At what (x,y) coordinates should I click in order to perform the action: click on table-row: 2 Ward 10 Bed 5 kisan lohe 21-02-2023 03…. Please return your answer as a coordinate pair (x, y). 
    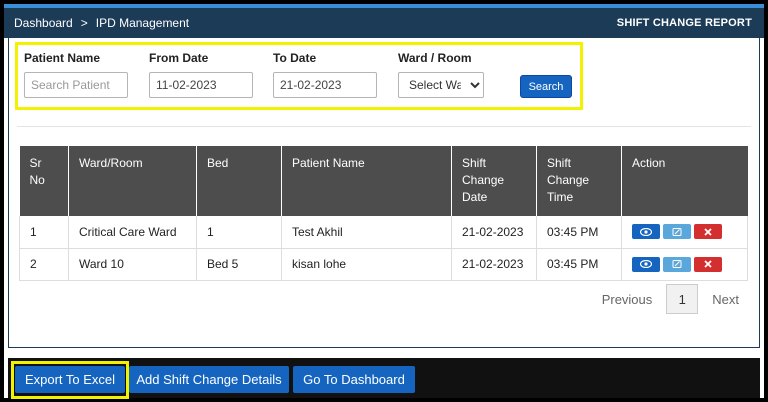
    Looking at the image, I should click on (383, 264).